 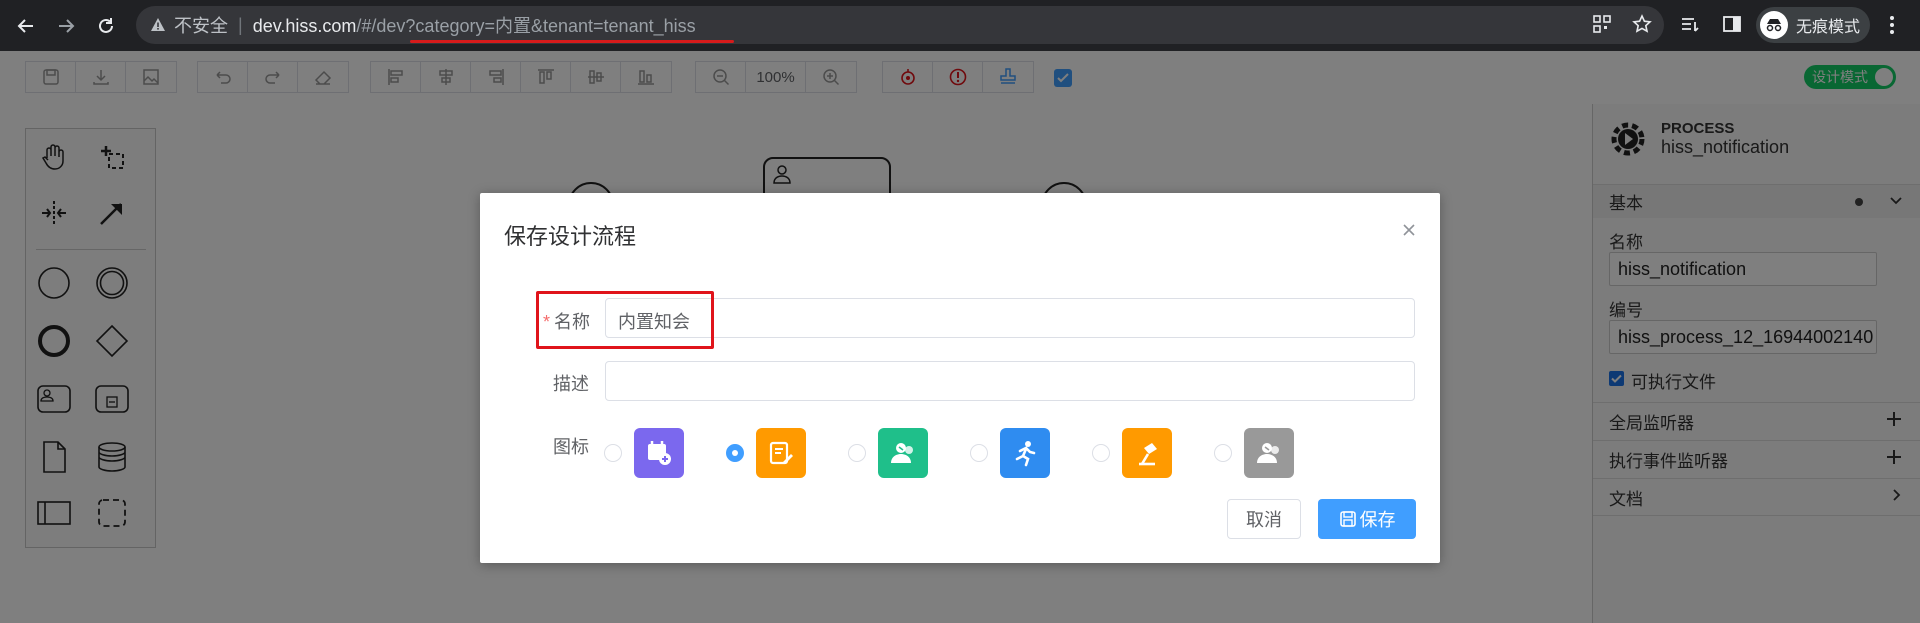 What do you see at coordinates (1025, 453) in the screenshot?
I see `runner-icon` at bounding box center [1025, 453].